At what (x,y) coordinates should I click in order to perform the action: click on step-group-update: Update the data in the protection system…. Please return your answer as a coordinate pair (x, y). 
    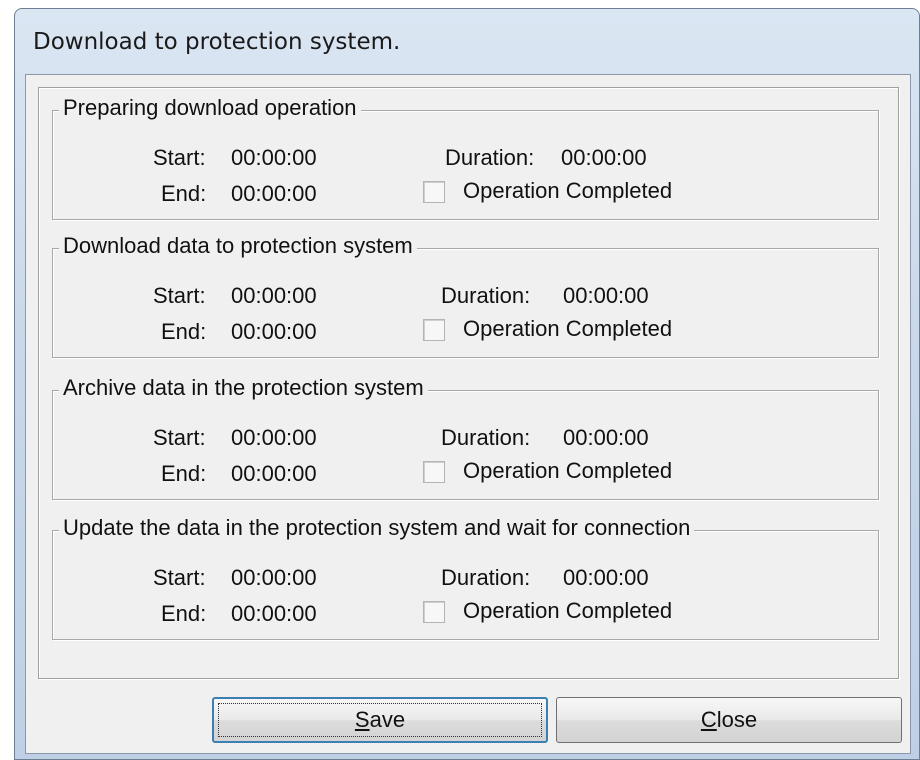
    Looking at the image, I should click on (465, 577).